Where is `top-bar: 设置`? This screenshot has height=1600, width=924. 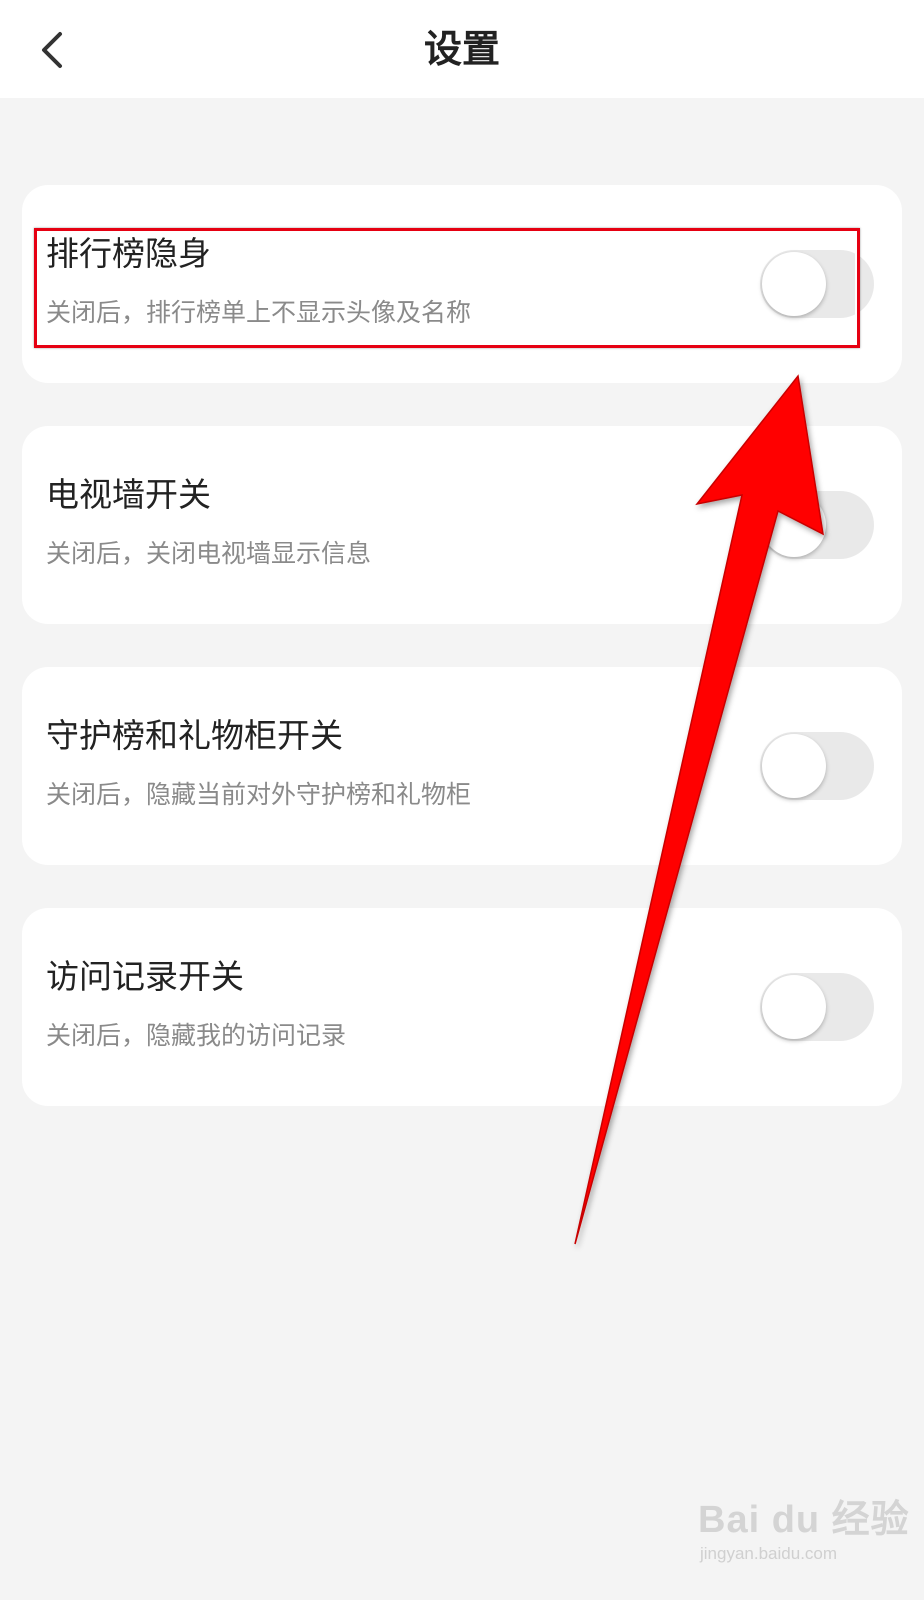 top-bar: 设置 is located at coordinates (462, 49).